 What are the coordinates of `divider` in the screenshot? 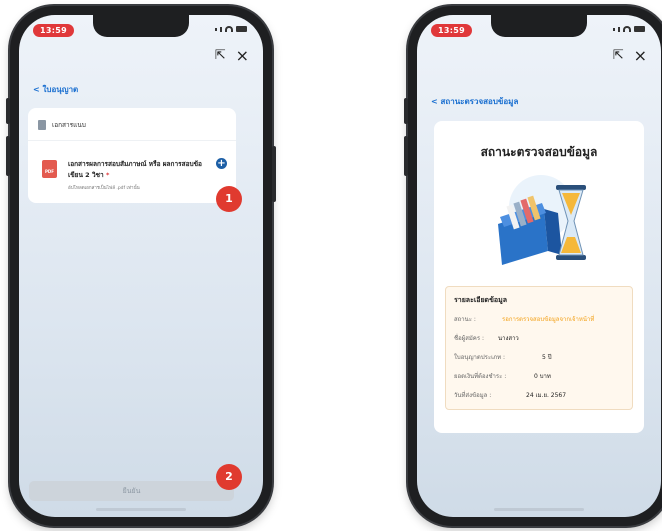 It's located at (132, 140).